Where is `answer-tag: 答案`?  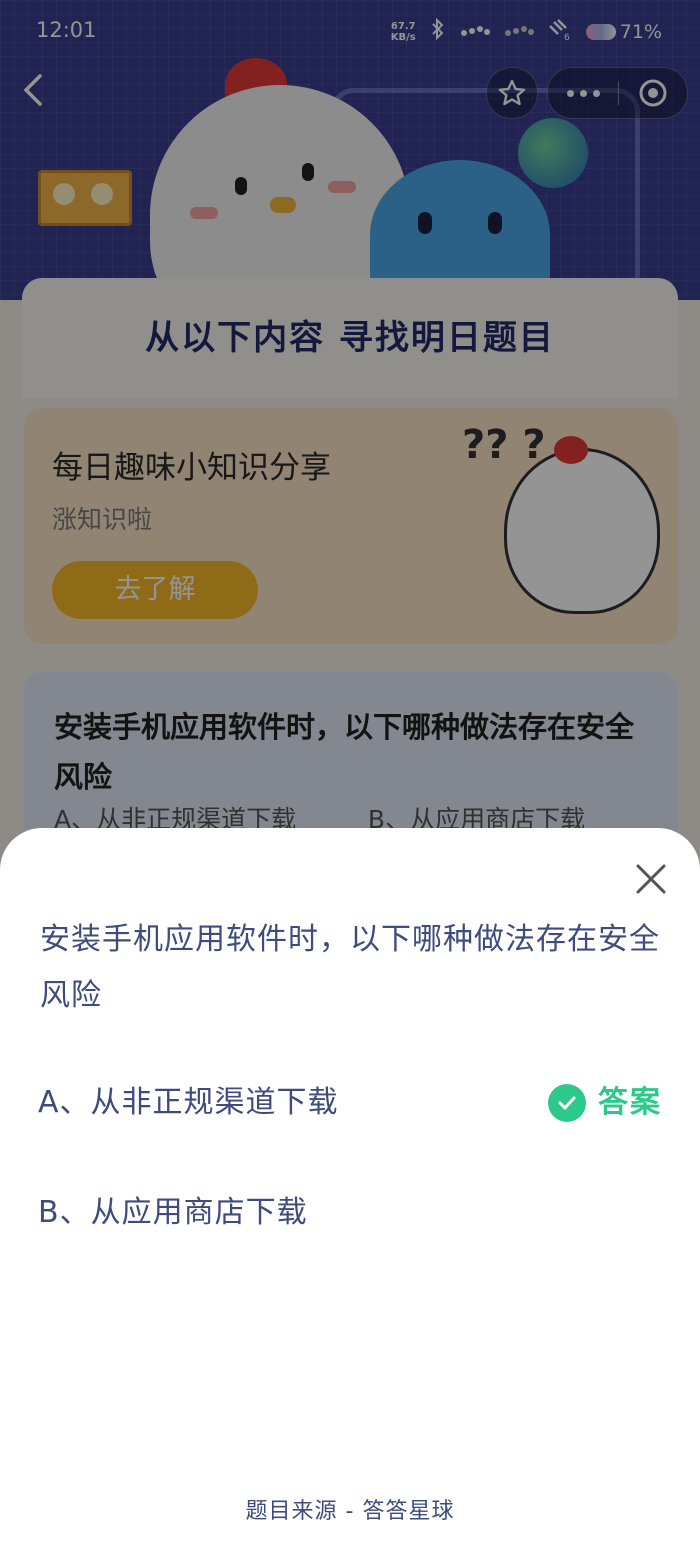 answer-tag: 答案 is located at coordinates (605, 1103).